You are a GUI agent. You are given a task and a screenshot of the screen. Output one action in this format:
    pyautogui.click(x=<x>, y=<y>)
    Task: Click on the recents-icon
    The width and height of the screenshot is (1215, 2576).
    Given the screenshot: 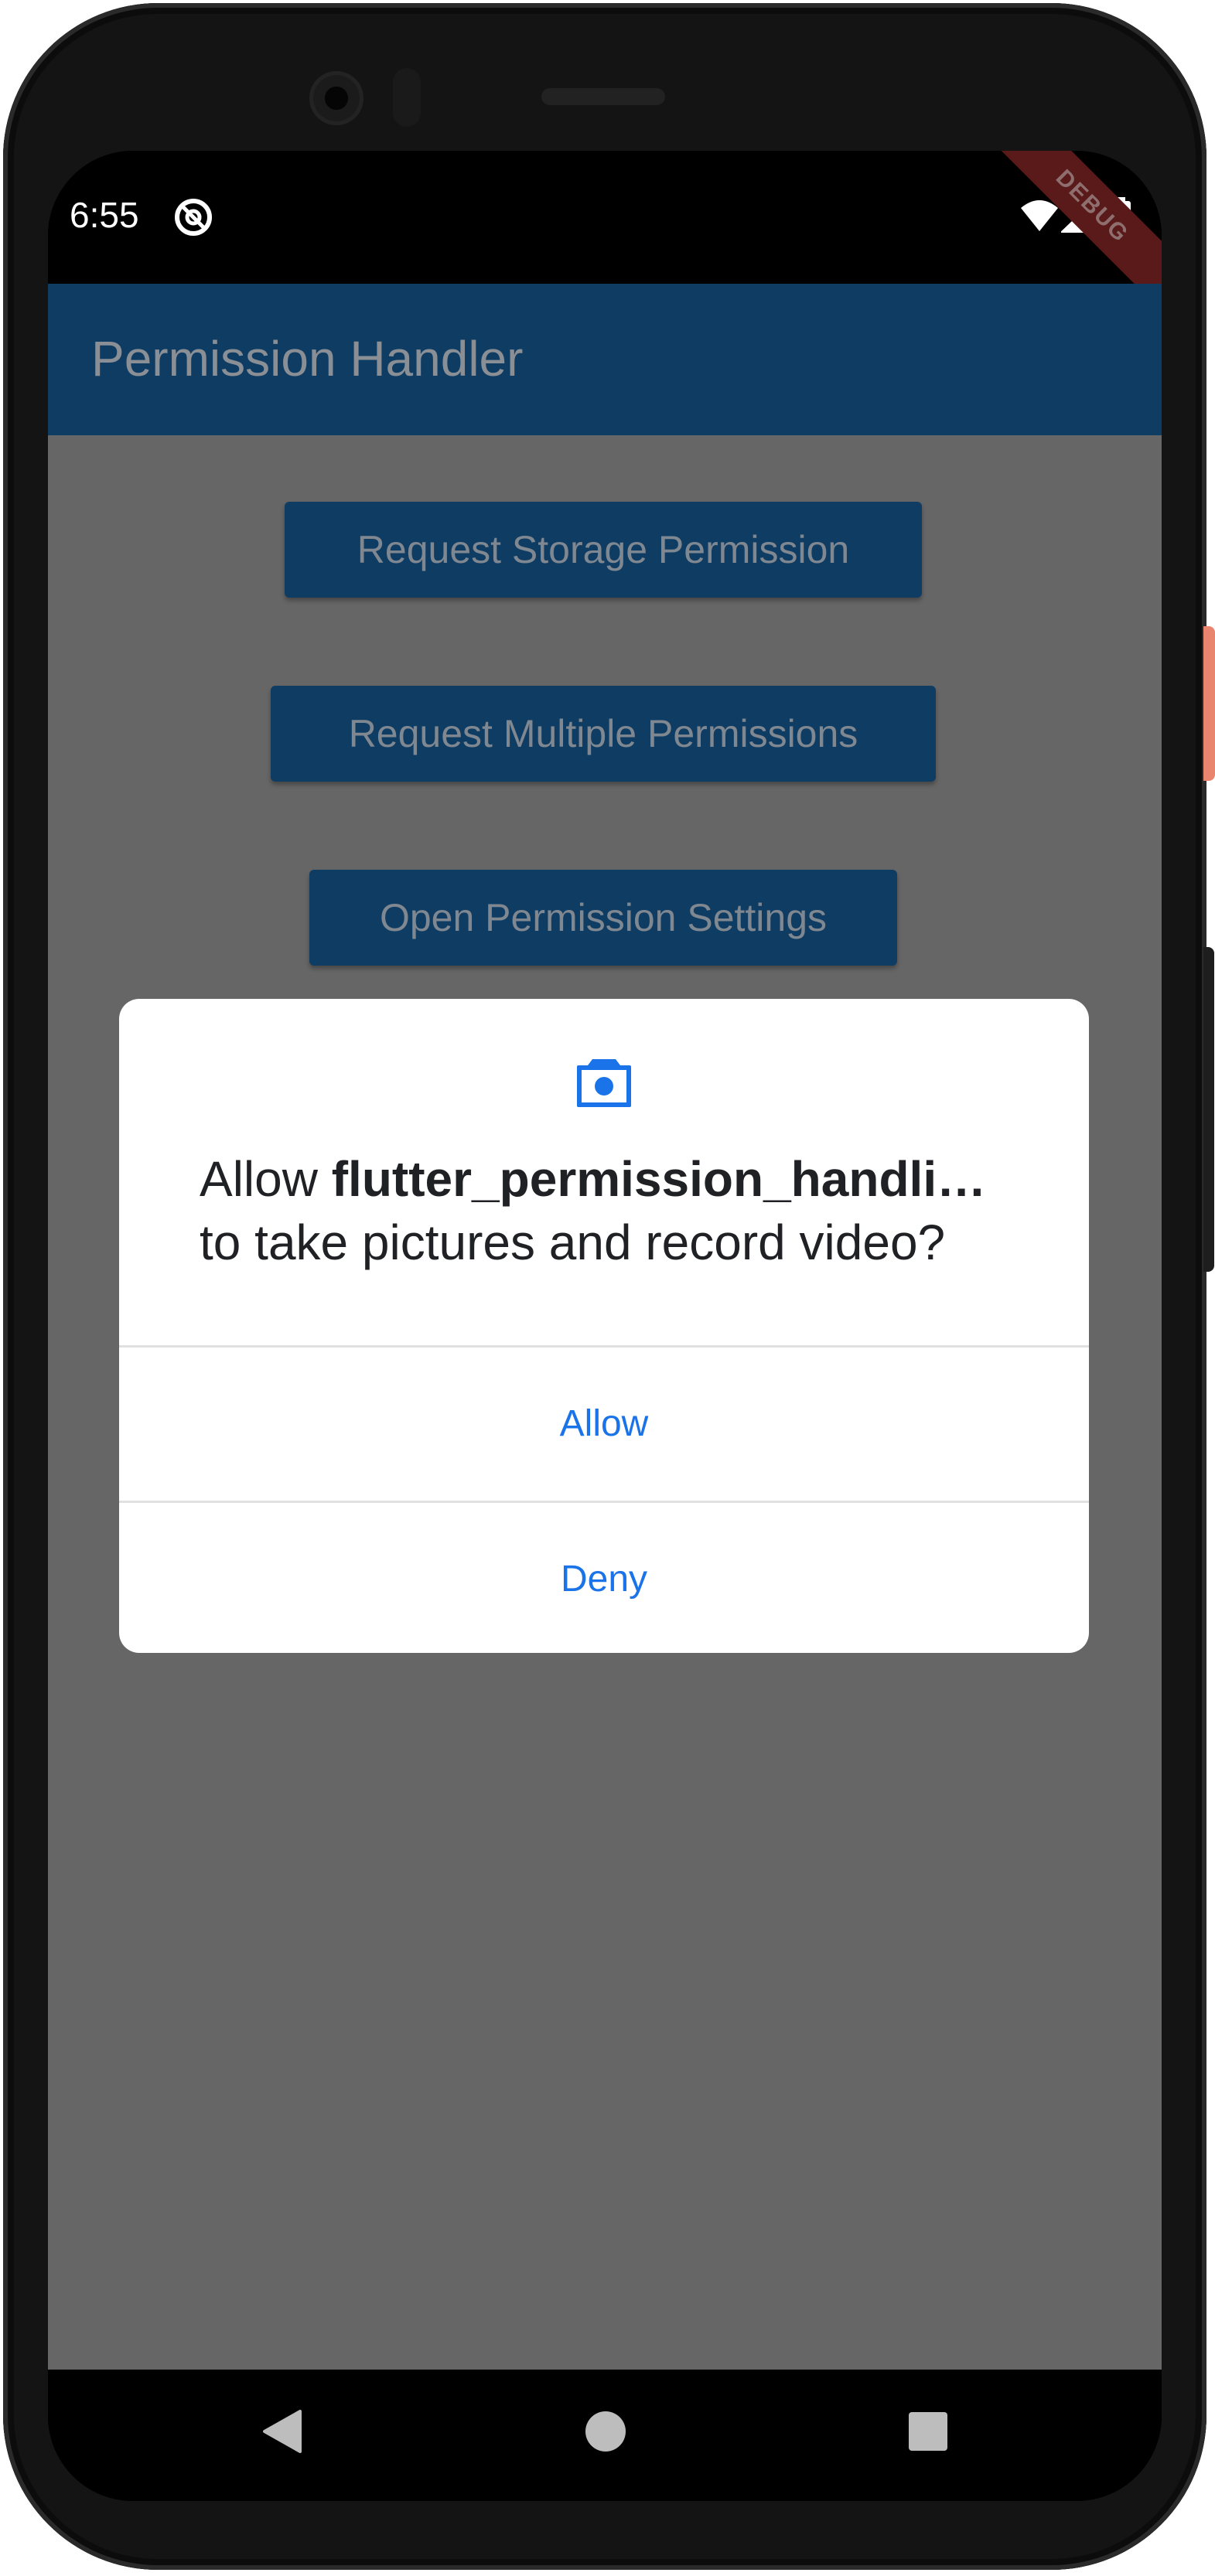 What is the action you would take?
    pyautogui.click(x=928, y=2433)
    